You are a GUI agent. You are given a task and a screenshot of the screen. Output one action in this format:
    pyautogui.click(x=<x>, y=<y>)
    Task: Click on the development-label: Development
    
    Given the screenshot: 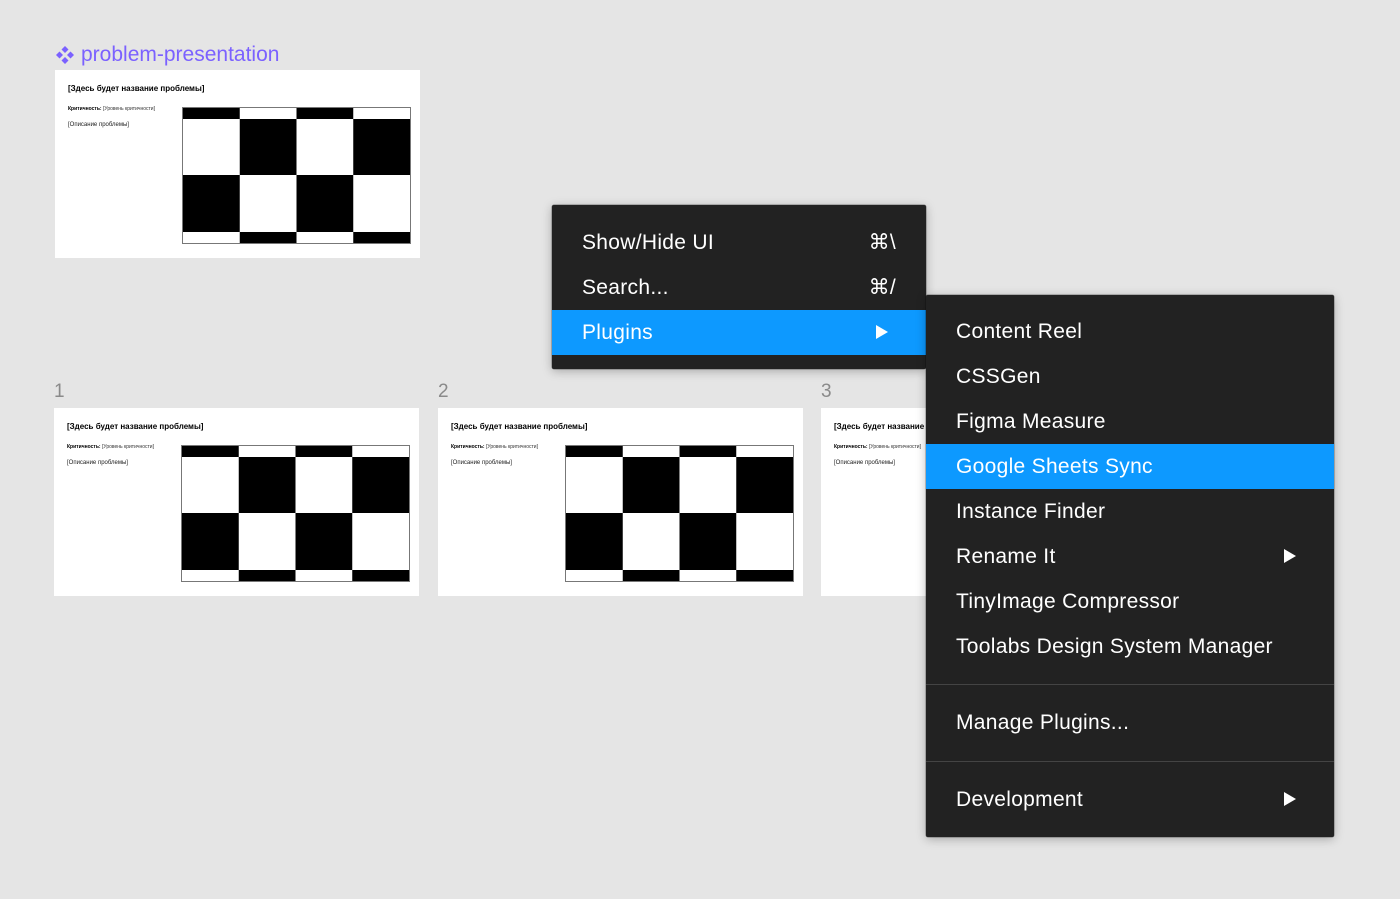 What is the action you would take?
    pyautogui.click(x=1020, y=799)
    